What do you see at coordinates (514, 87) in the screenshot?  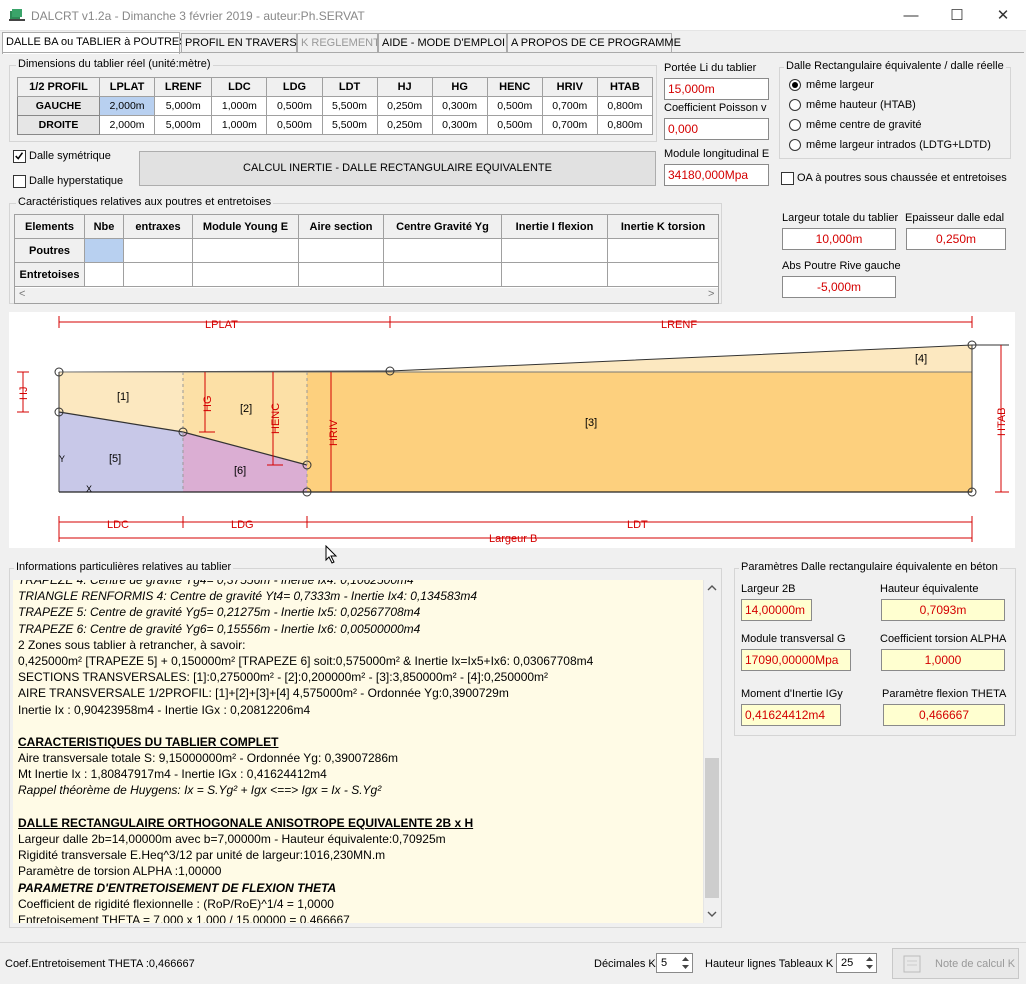 I see `col-header: HENC` at bounding box center [514, 87].